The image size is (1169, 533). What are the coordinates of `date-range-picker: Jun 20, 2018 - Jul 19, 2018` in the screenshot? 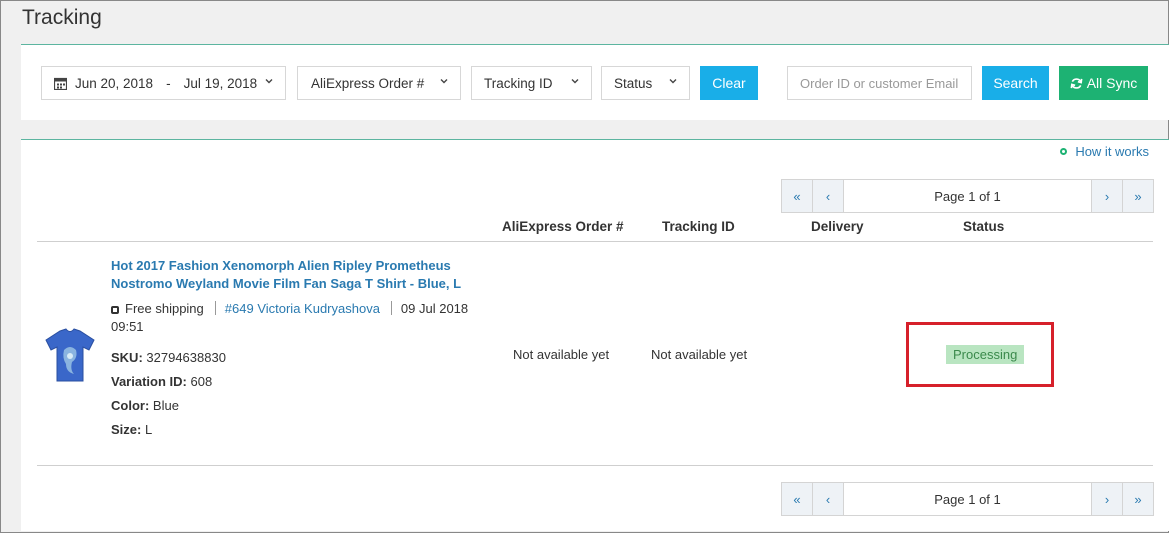 It's located at (163, 83).